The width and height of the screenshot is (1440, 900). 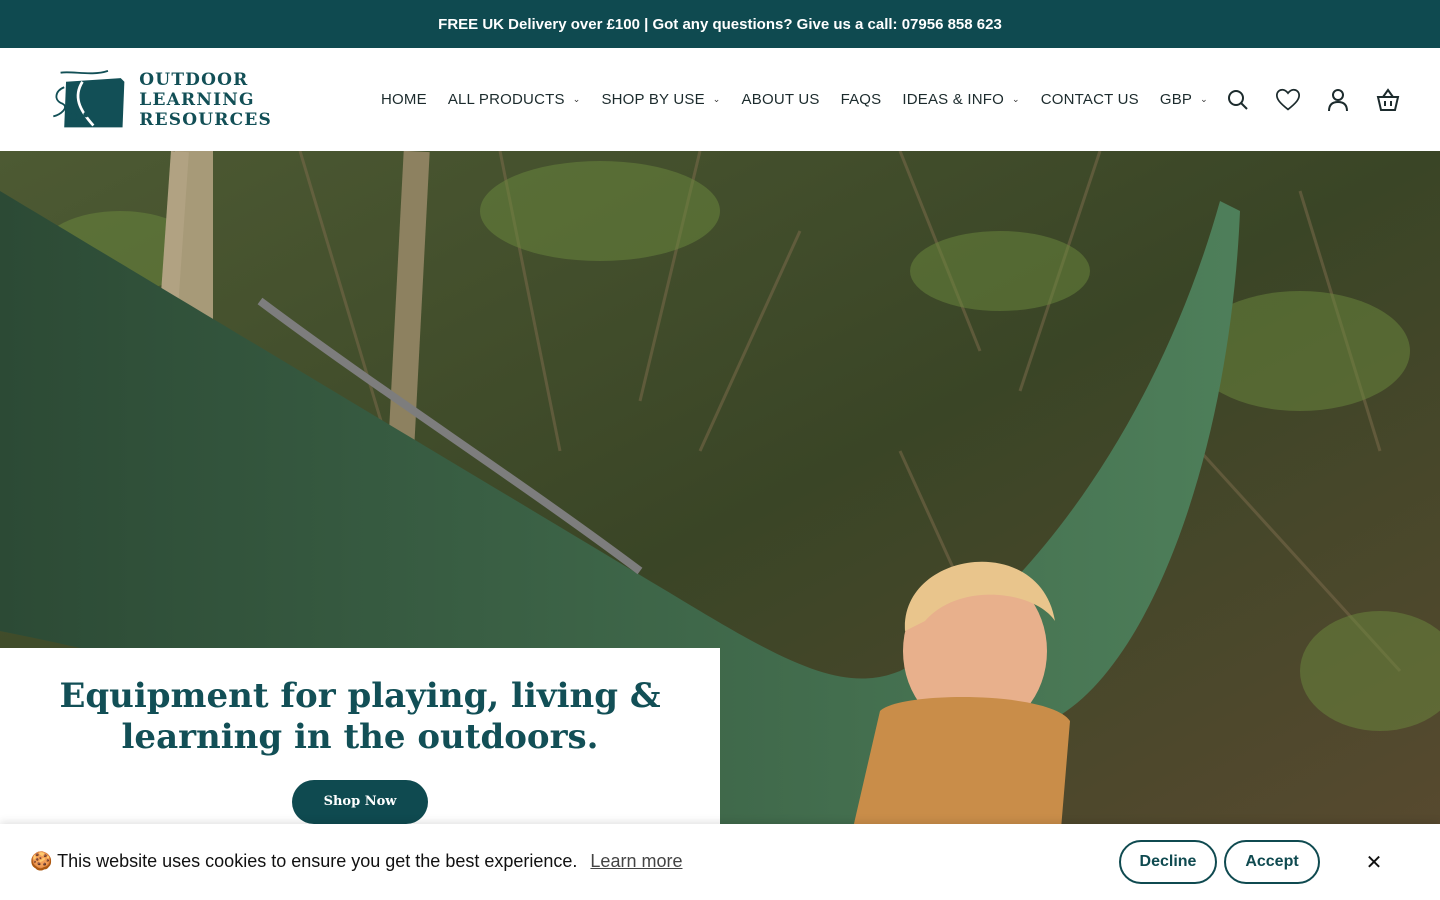 What do you see at coordinates (506, 99) in the screenshot?
I see `nav-all-products-label: ALL PRODUCTS` at bounding box center [506, 99].